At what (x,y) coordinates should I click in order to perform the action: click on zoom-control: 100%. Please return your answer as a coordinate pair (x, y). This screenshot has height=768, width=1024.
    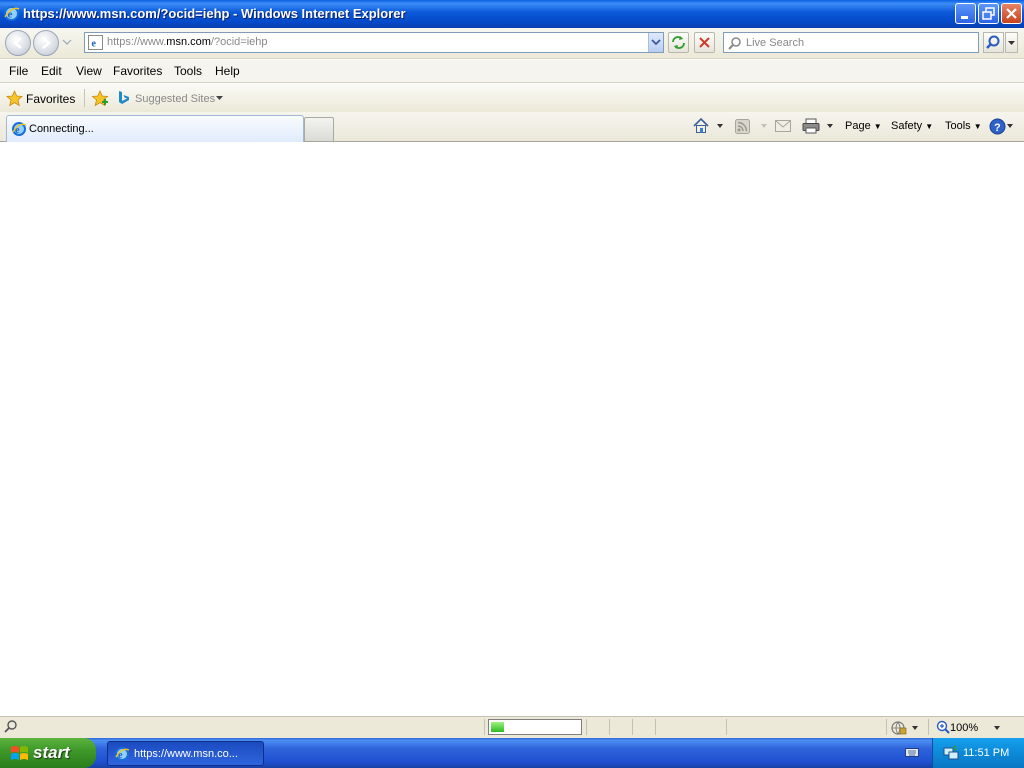
    Looking at the image, I should click on (970, 727).